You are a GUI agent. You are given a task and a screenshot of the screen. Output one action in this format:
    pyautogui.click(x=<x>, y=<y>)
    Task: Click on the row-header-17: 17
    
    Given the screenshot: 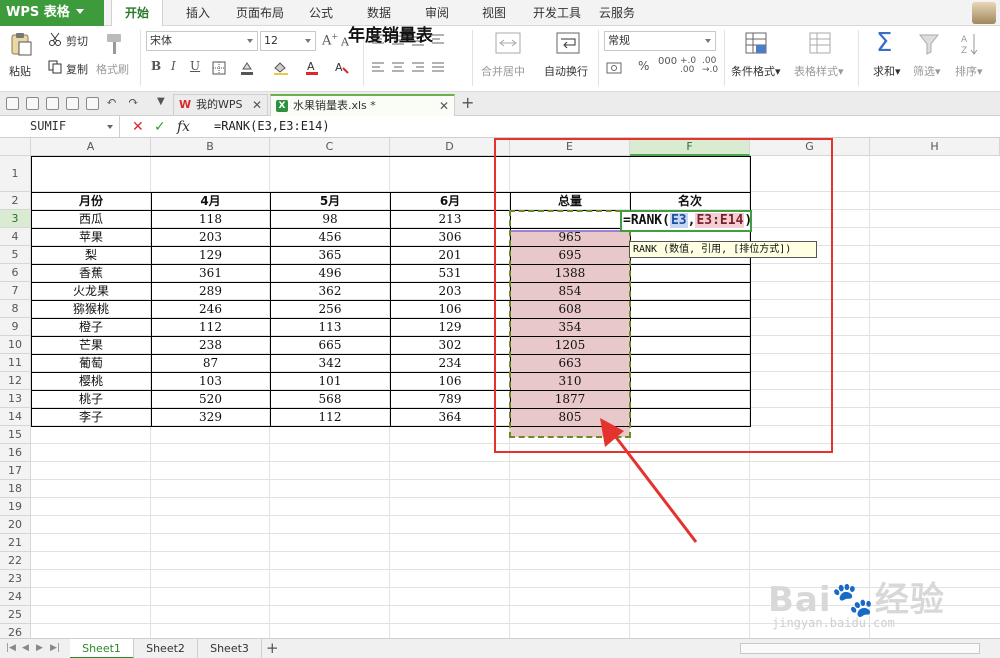 What is the action you would take?
    pyautogui.click(x=15, y=471)
    